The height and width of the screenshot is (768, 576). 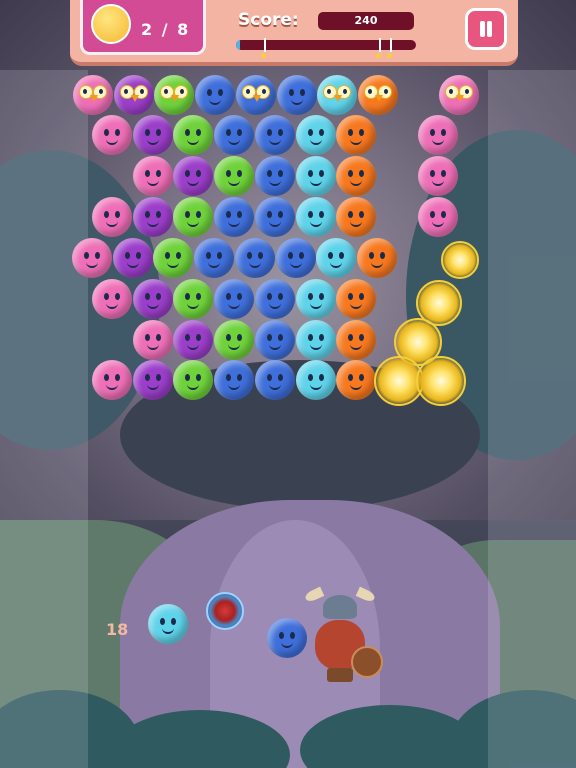 What do you see at coordinates (174, 95) in the screenshot?
I see `green-owl-bubble` at bounding box center [174, 95].